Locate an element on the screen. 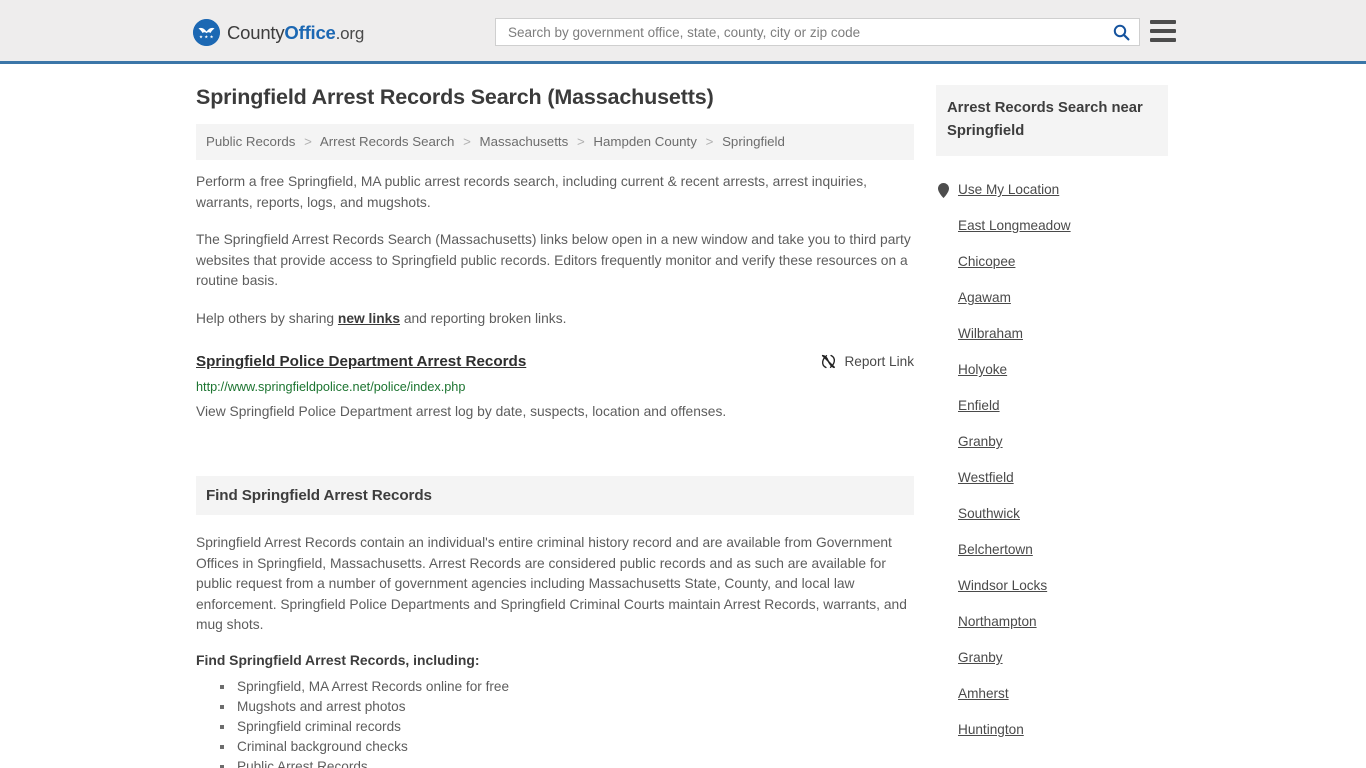 Image resolution: width=1366 pixels, height=768 pixels. sidebar-item-place: Southwick is located at coordinates (1052, 514).